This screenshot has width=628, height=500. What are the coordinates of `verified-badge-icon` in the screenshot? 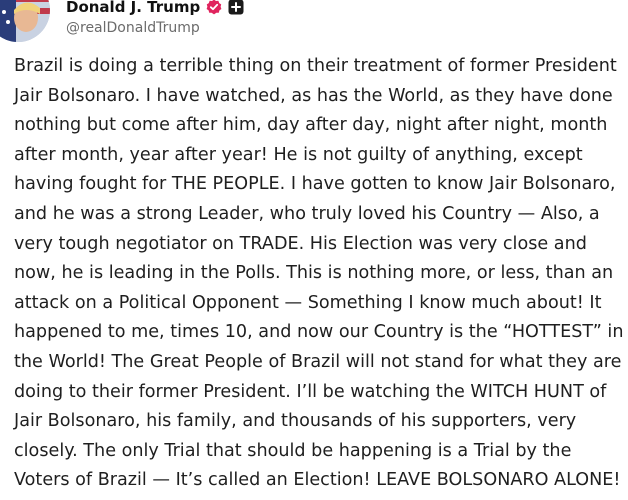 It's located at (214, 7).